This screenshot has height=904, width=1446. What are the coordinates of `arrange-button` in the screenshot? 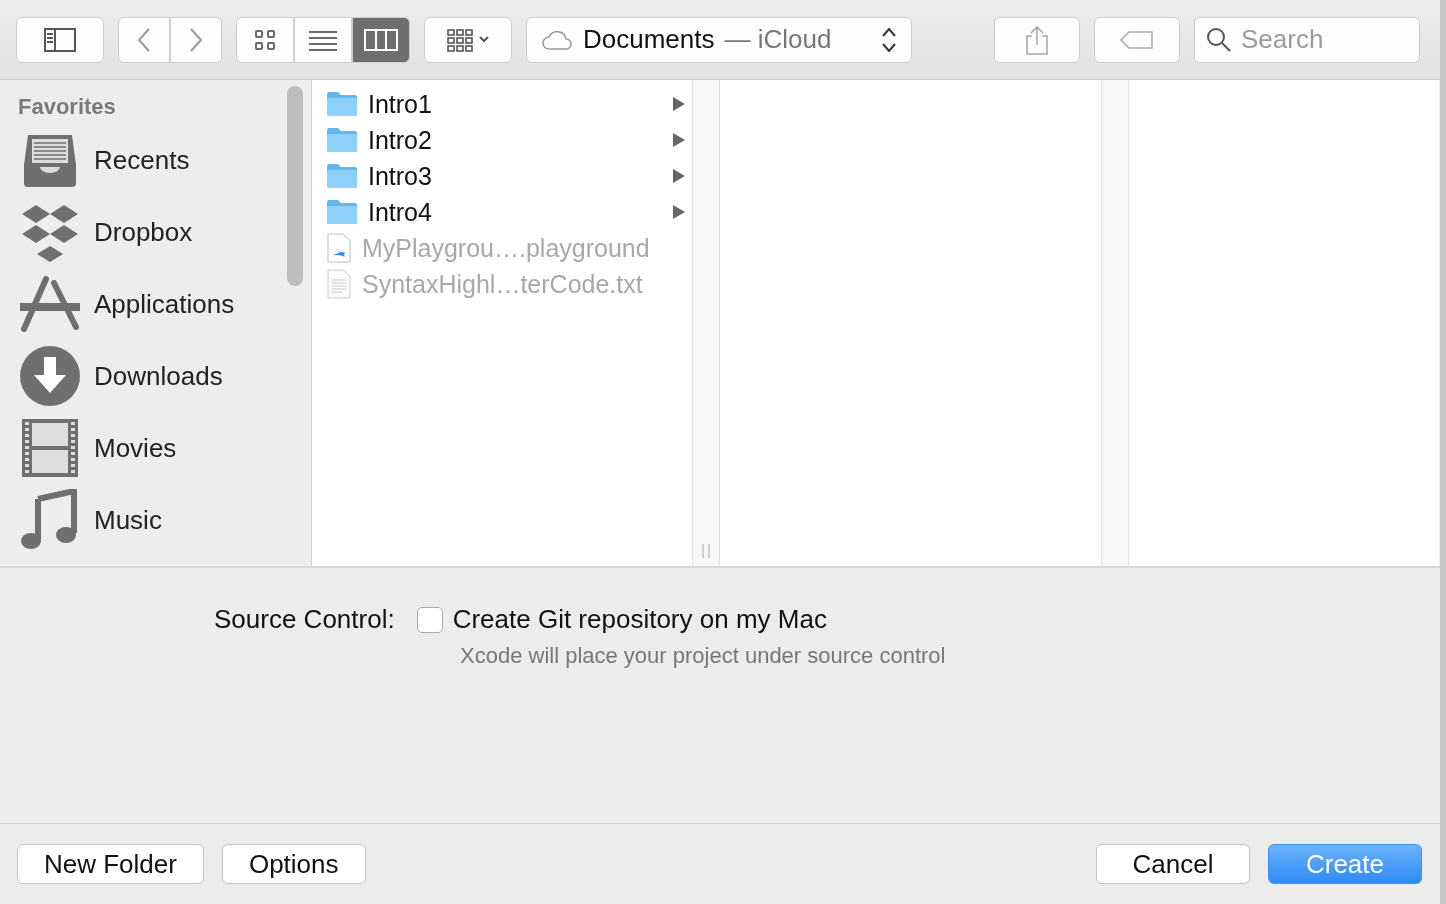 It's located at (468, 39).